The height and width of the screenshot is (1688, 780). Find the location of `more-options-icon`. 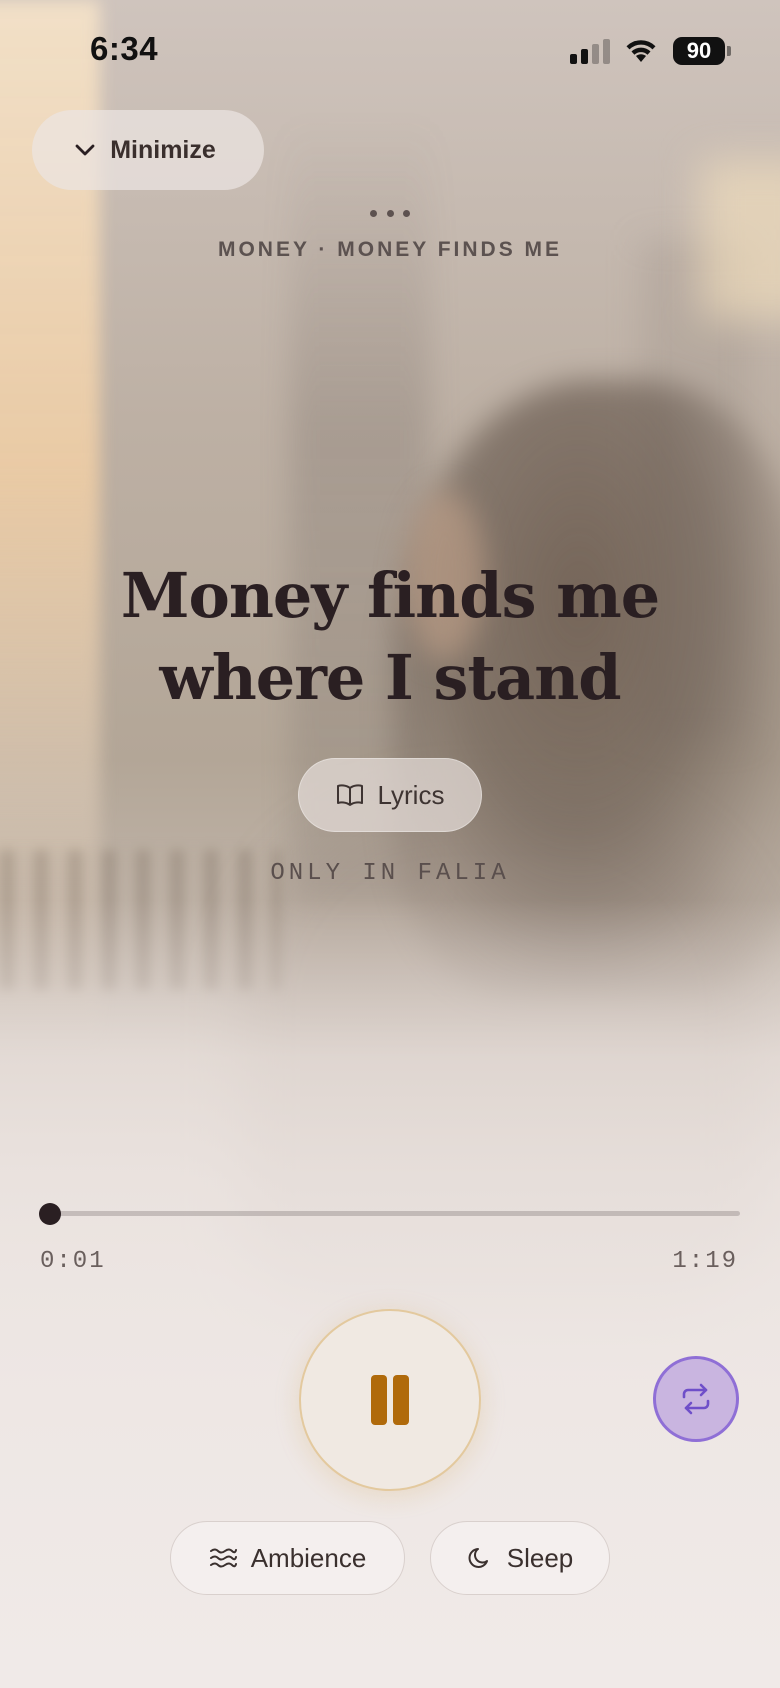

more-options-icon is located at coordinates (390, 215).